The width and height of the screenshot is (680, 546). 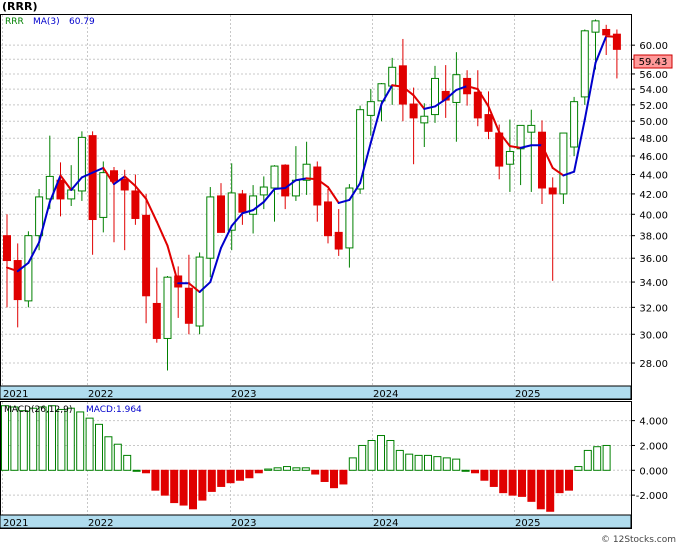 I want to click on last-price-label: 59.43, so click(x=653, y=62).